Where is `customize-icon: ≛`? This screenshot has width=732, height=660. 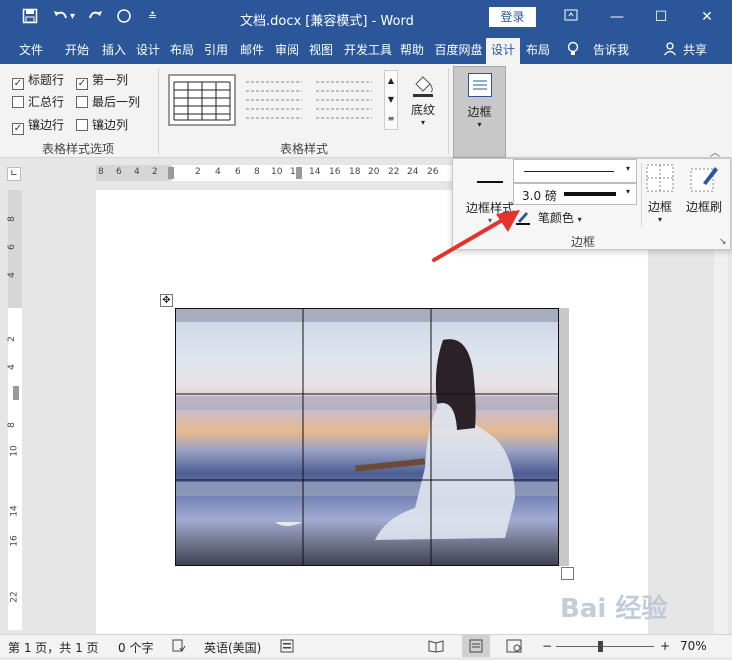
customize-icon: ≛ is located at coordinates (152, 17).